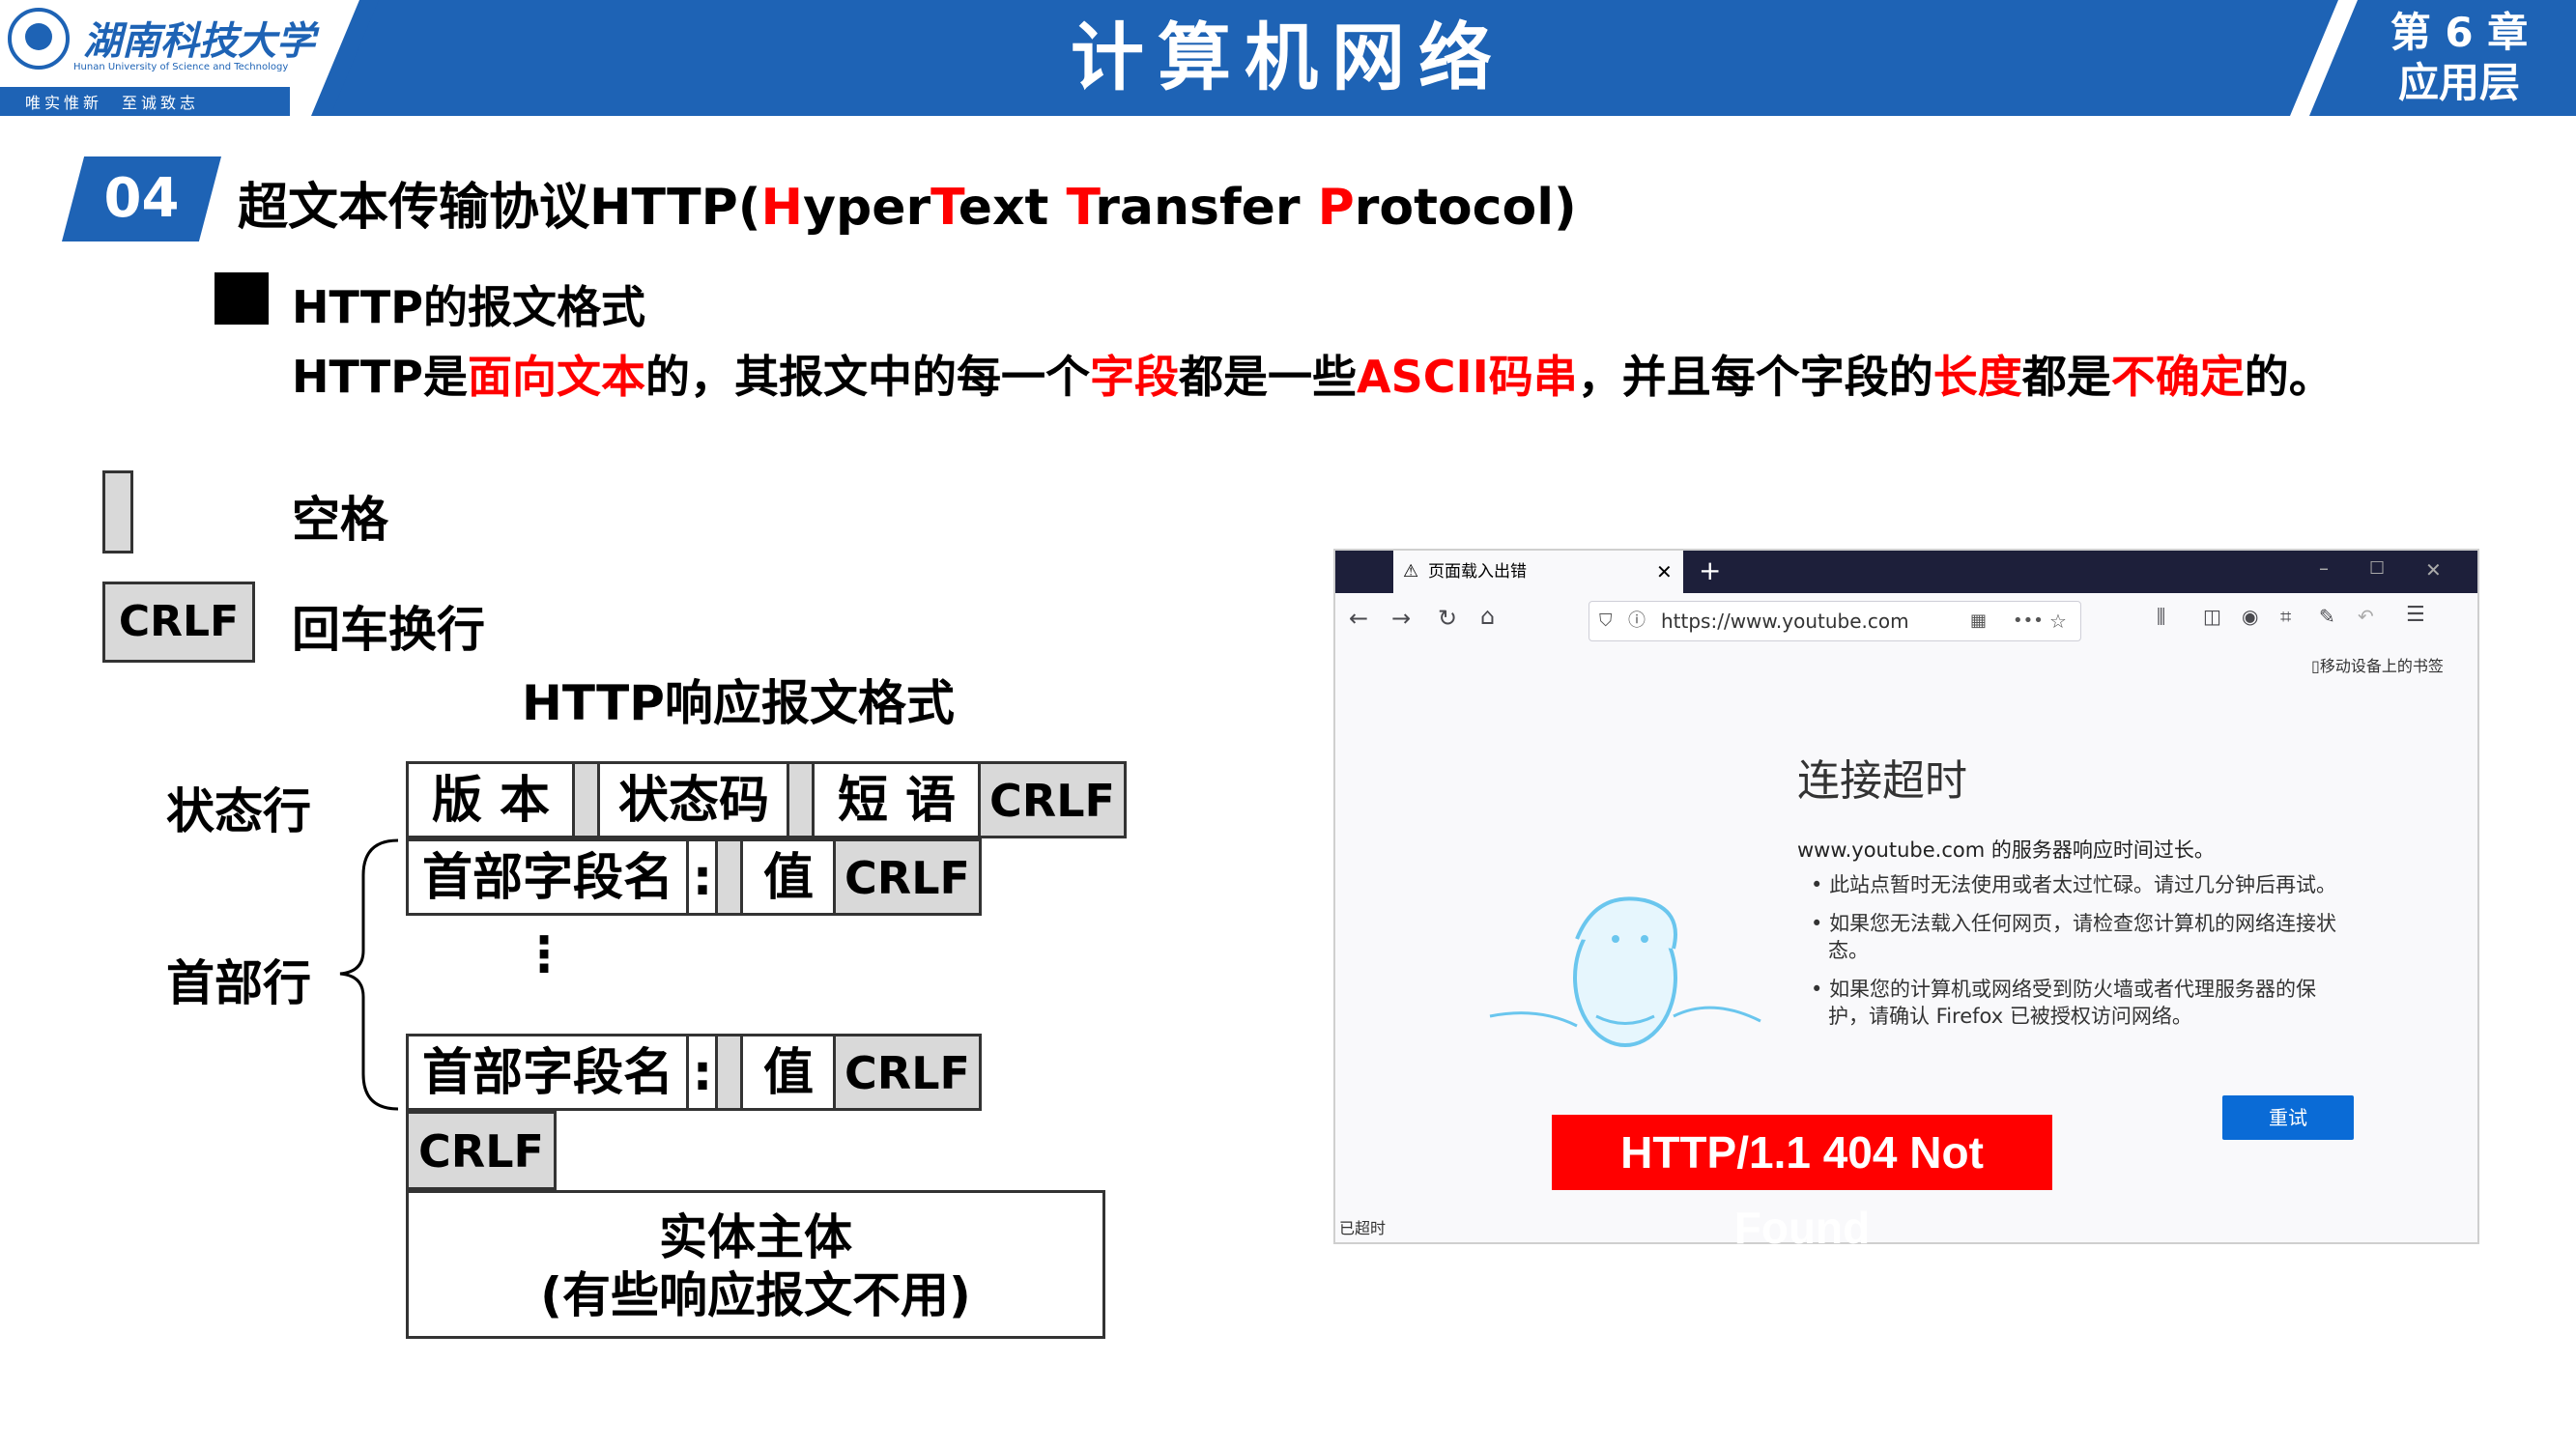  Describe the element at coordinates (2459, 82) in the screenshot. I see `chapter-name: 应用层` at that location.